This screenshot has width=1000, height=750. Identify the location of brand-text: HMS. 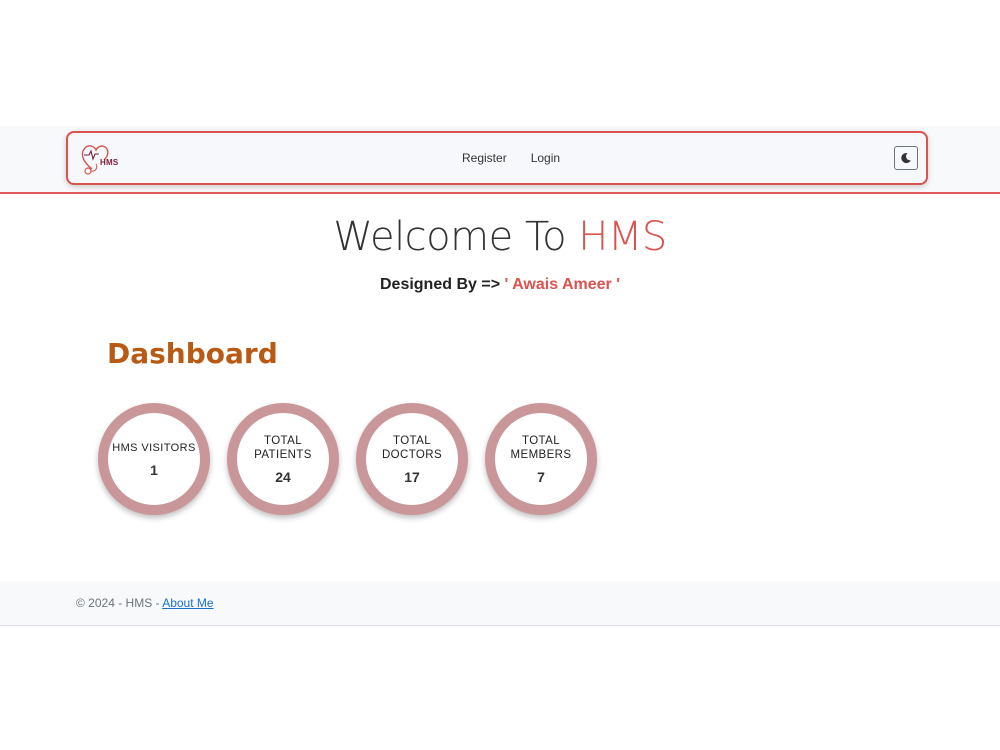
(109, 162).